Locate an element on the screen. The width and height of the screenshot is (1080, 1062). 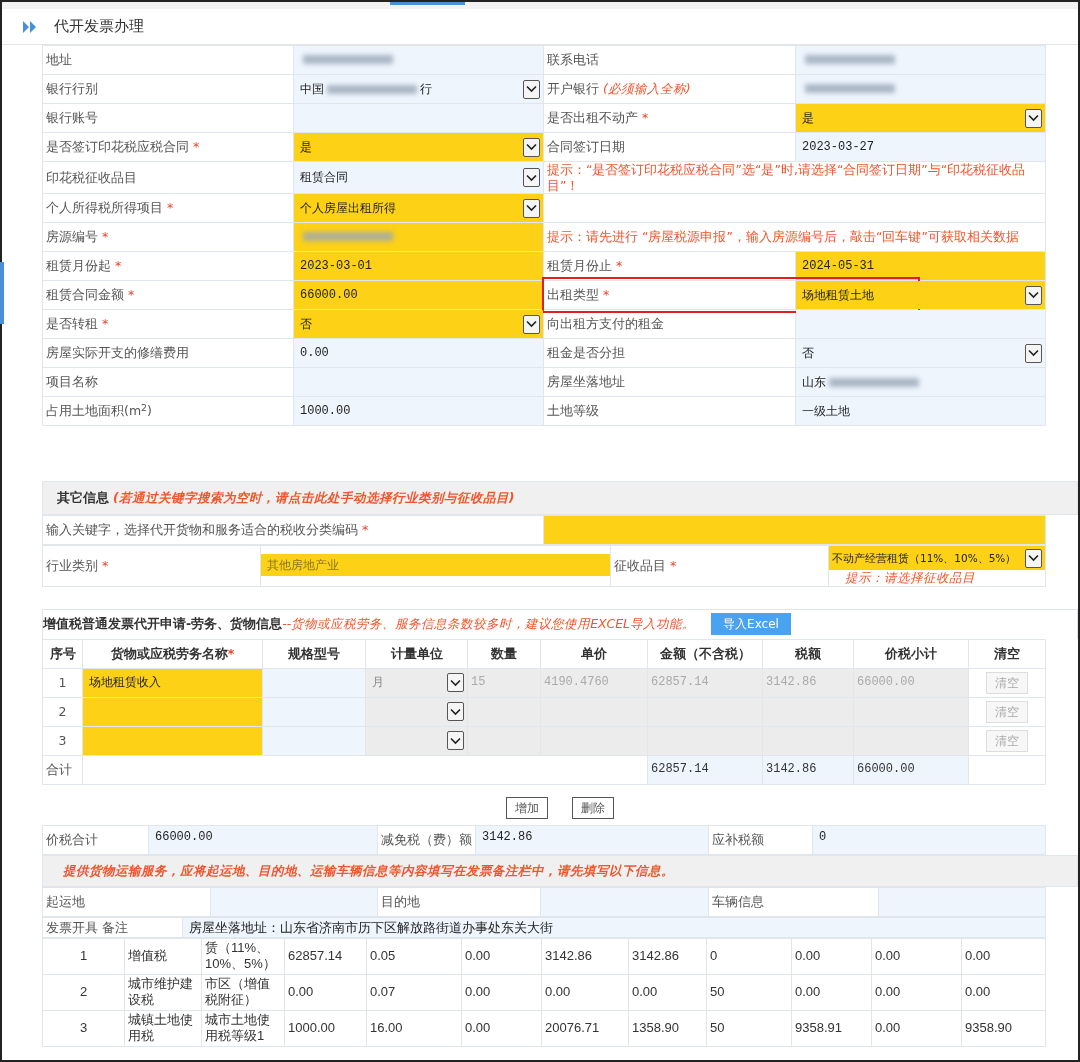
field-label: 出租类型 * is located at coordinates (578, 295).